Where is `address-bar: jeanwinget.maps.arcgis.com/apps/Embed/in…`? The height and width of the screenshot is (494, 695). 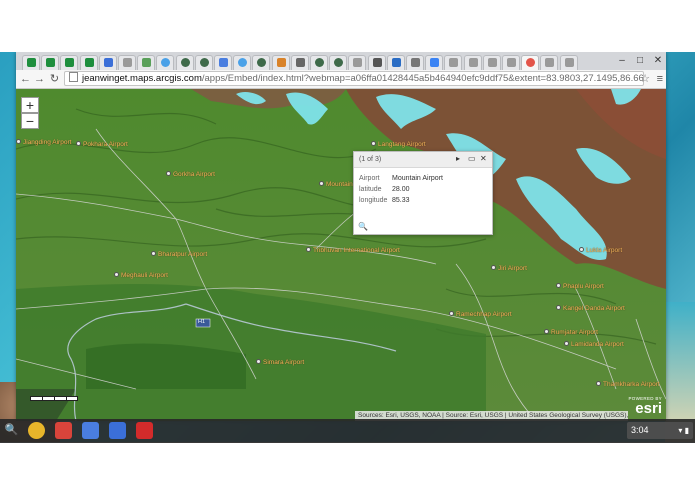 address-bar: jeanwinget.maps.arcgis.com/apps/Embed/in… is located at coordinates (354, 78).